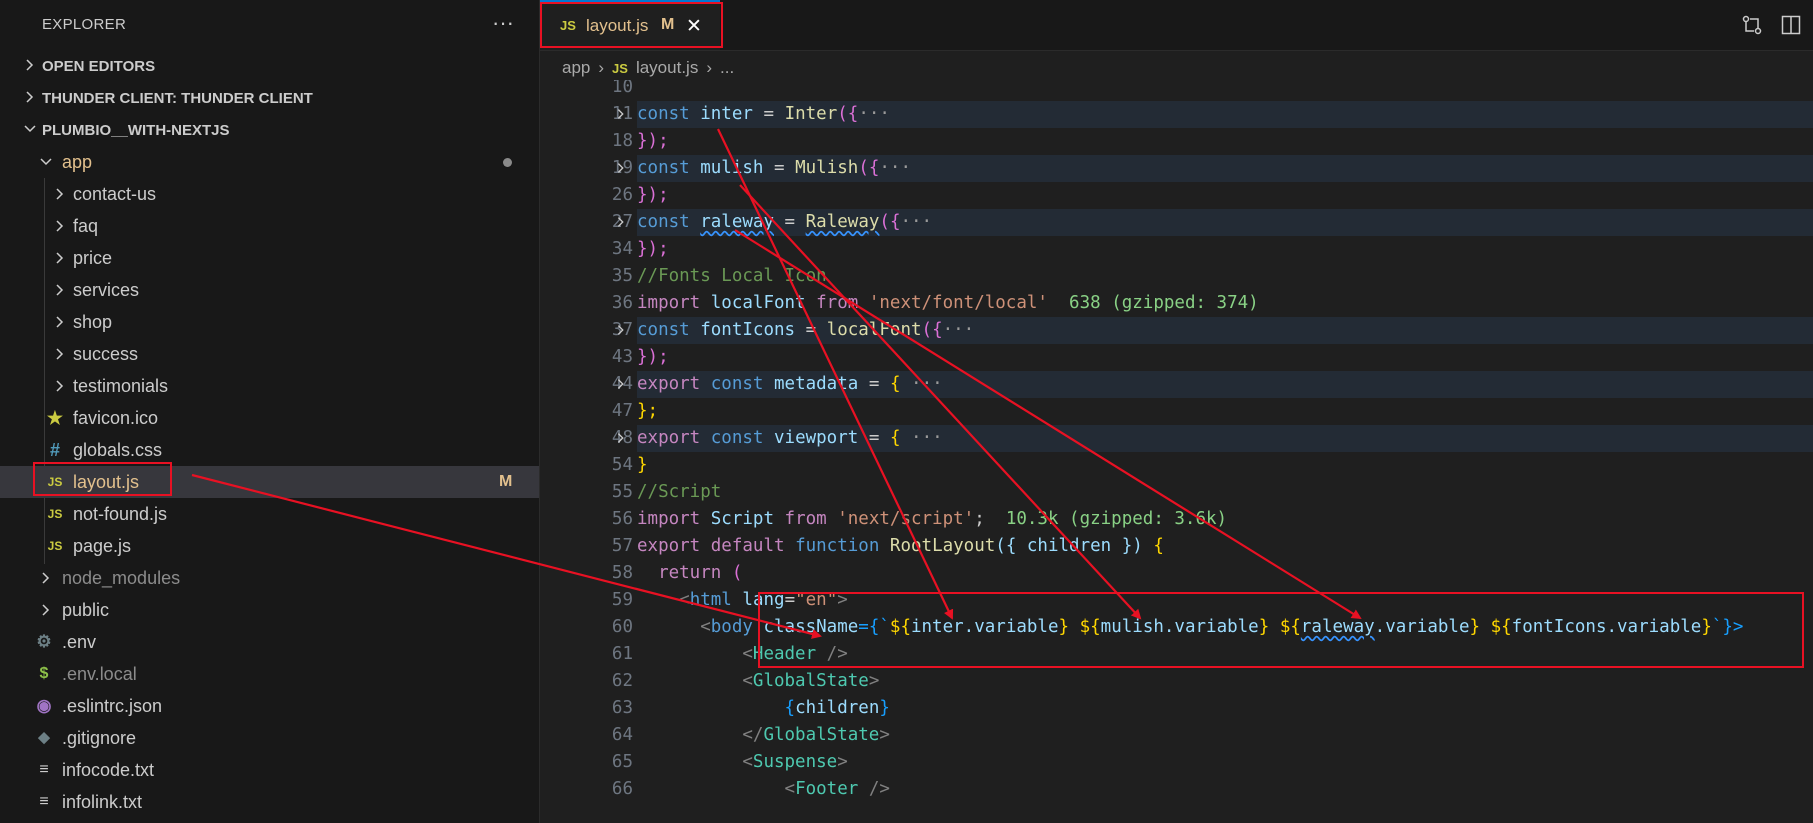 The width and height of the screenshot is (1813, 823). Describe the element at coordinates (790, 438) in the screenshot. I see `code-text: export const viewport = { ···` at that location.